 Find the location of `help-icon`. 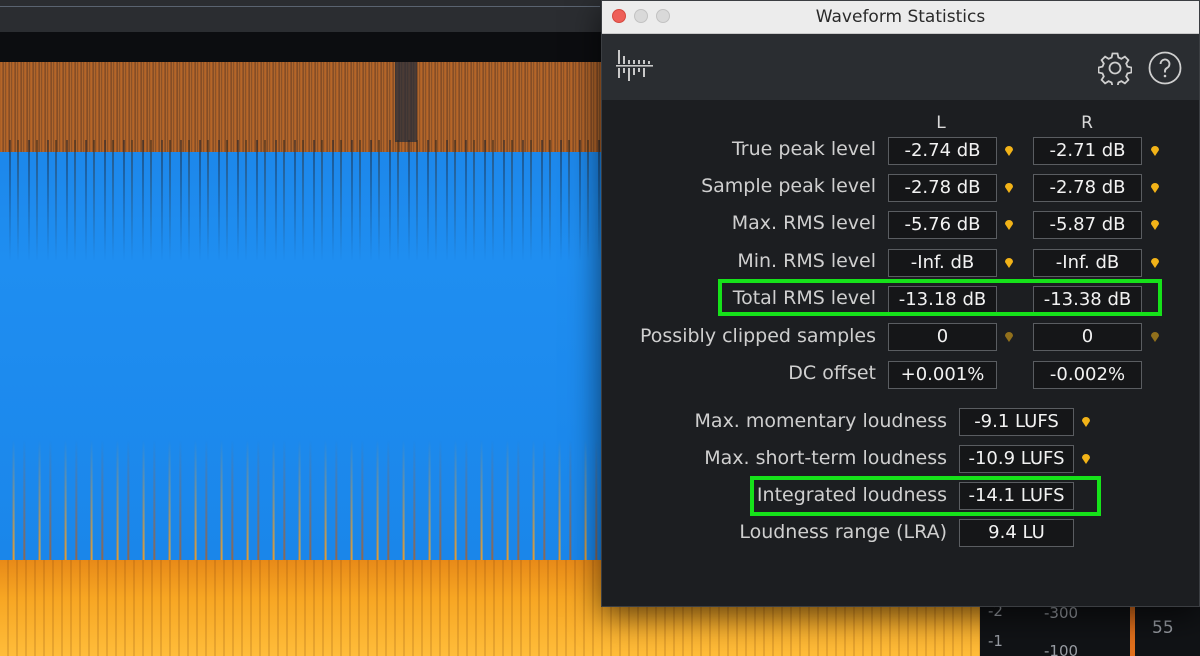

help-icon is located at coordinates (1165, 68).